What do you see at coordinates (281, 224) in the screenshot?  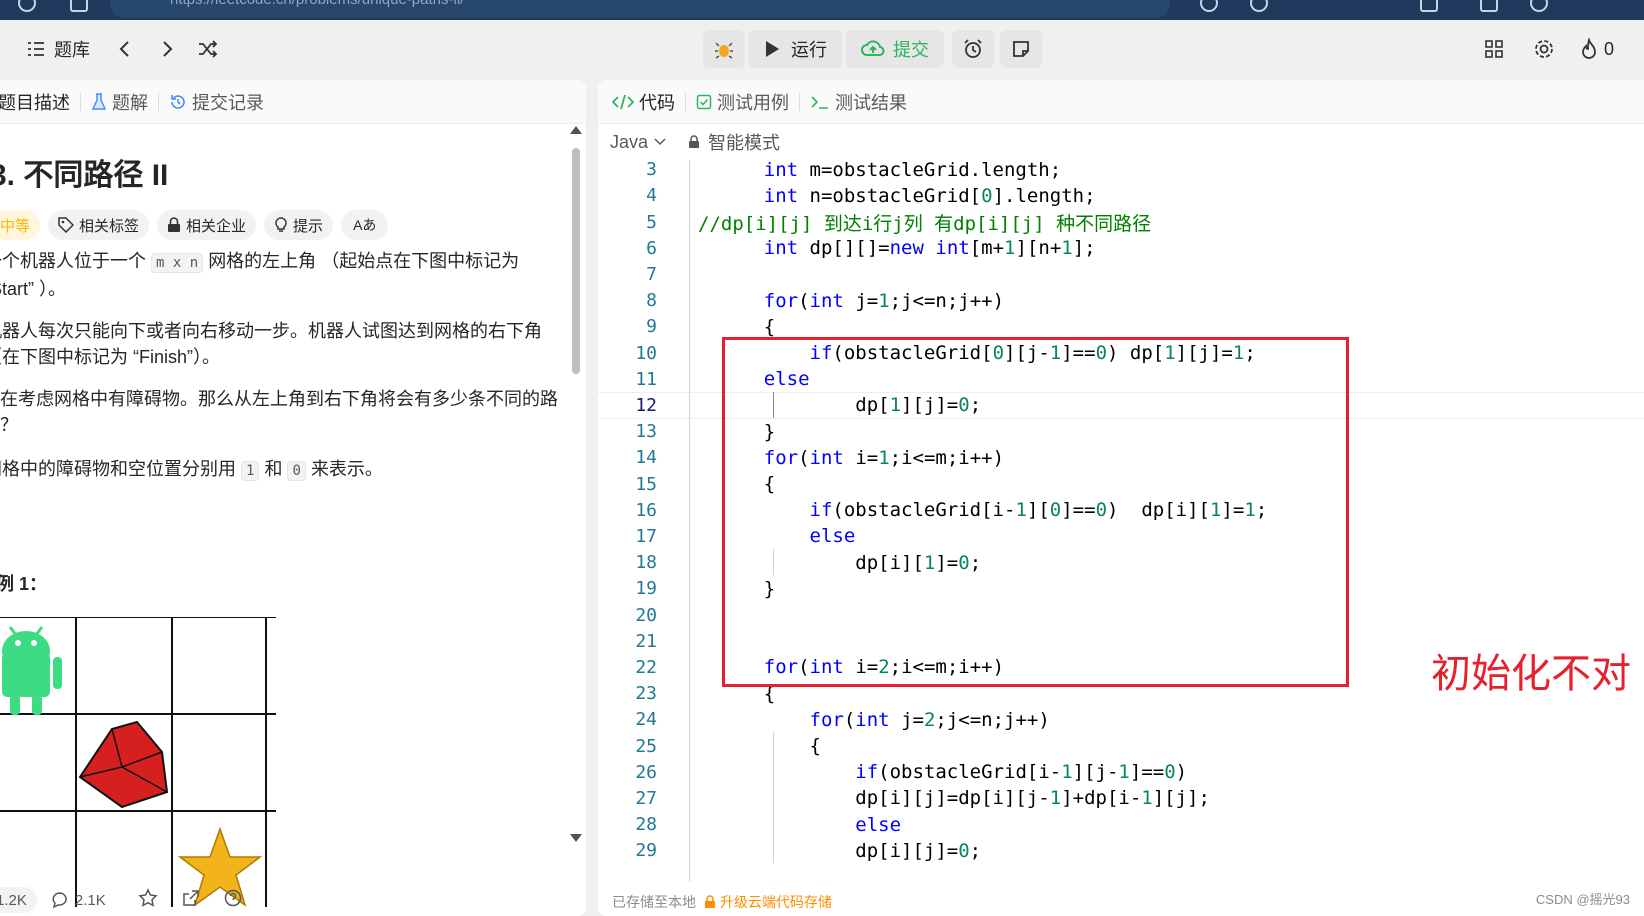 I see `lightbulb-icon` at bounding box center [281, 224].